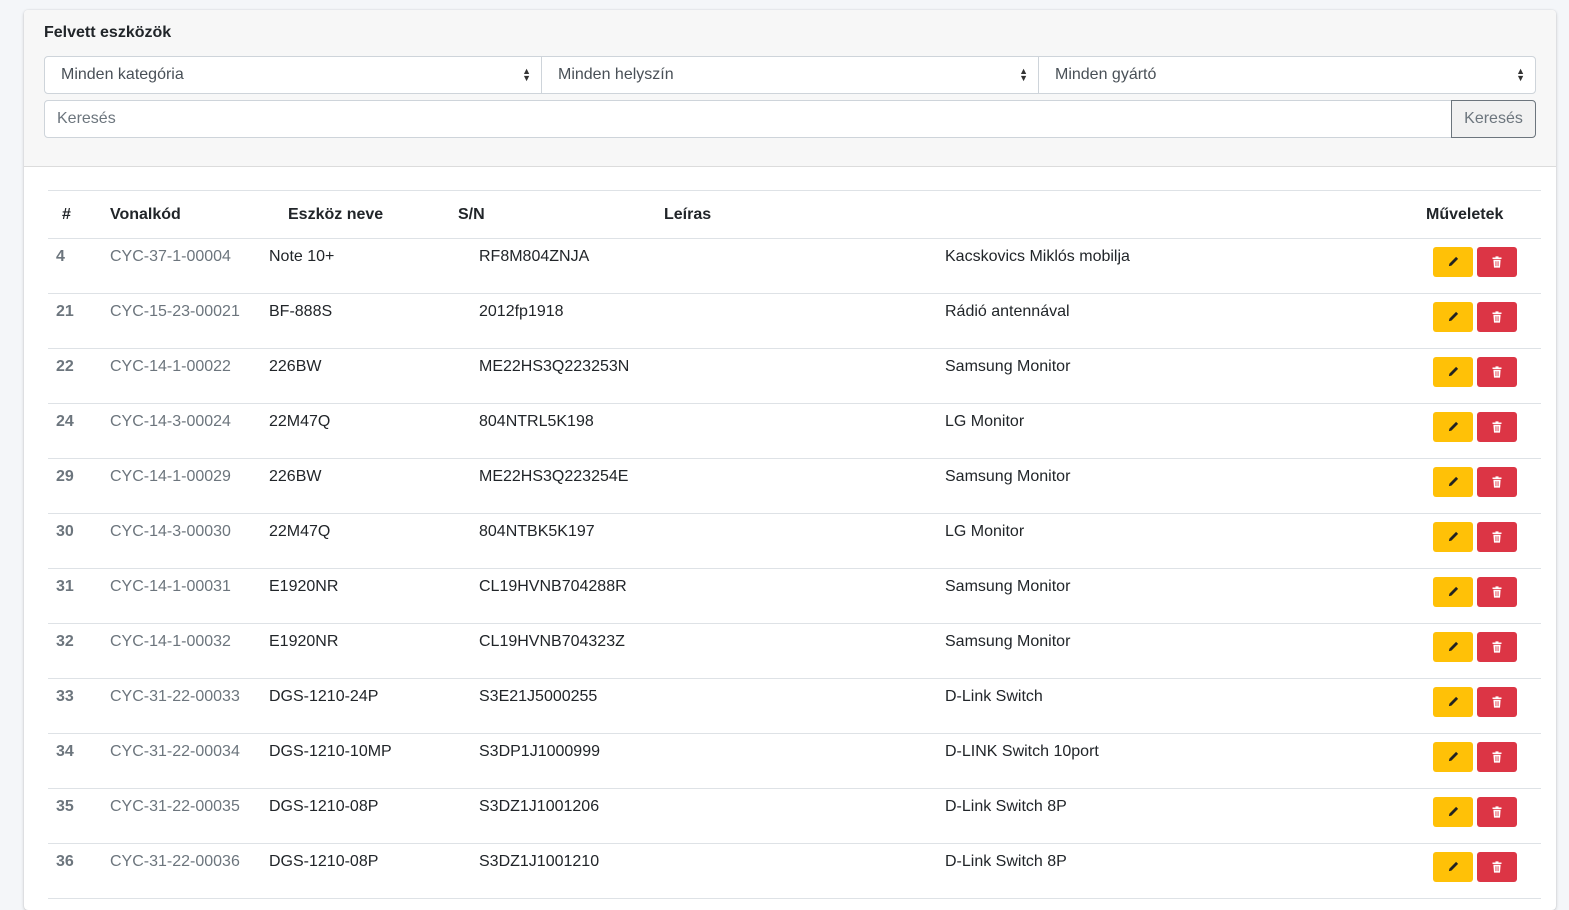  What do you see at coordinates (537, 531) in the screenshot?
I see `row-serial-number: 804NTBK5K197` at bounding box center [537, 531].